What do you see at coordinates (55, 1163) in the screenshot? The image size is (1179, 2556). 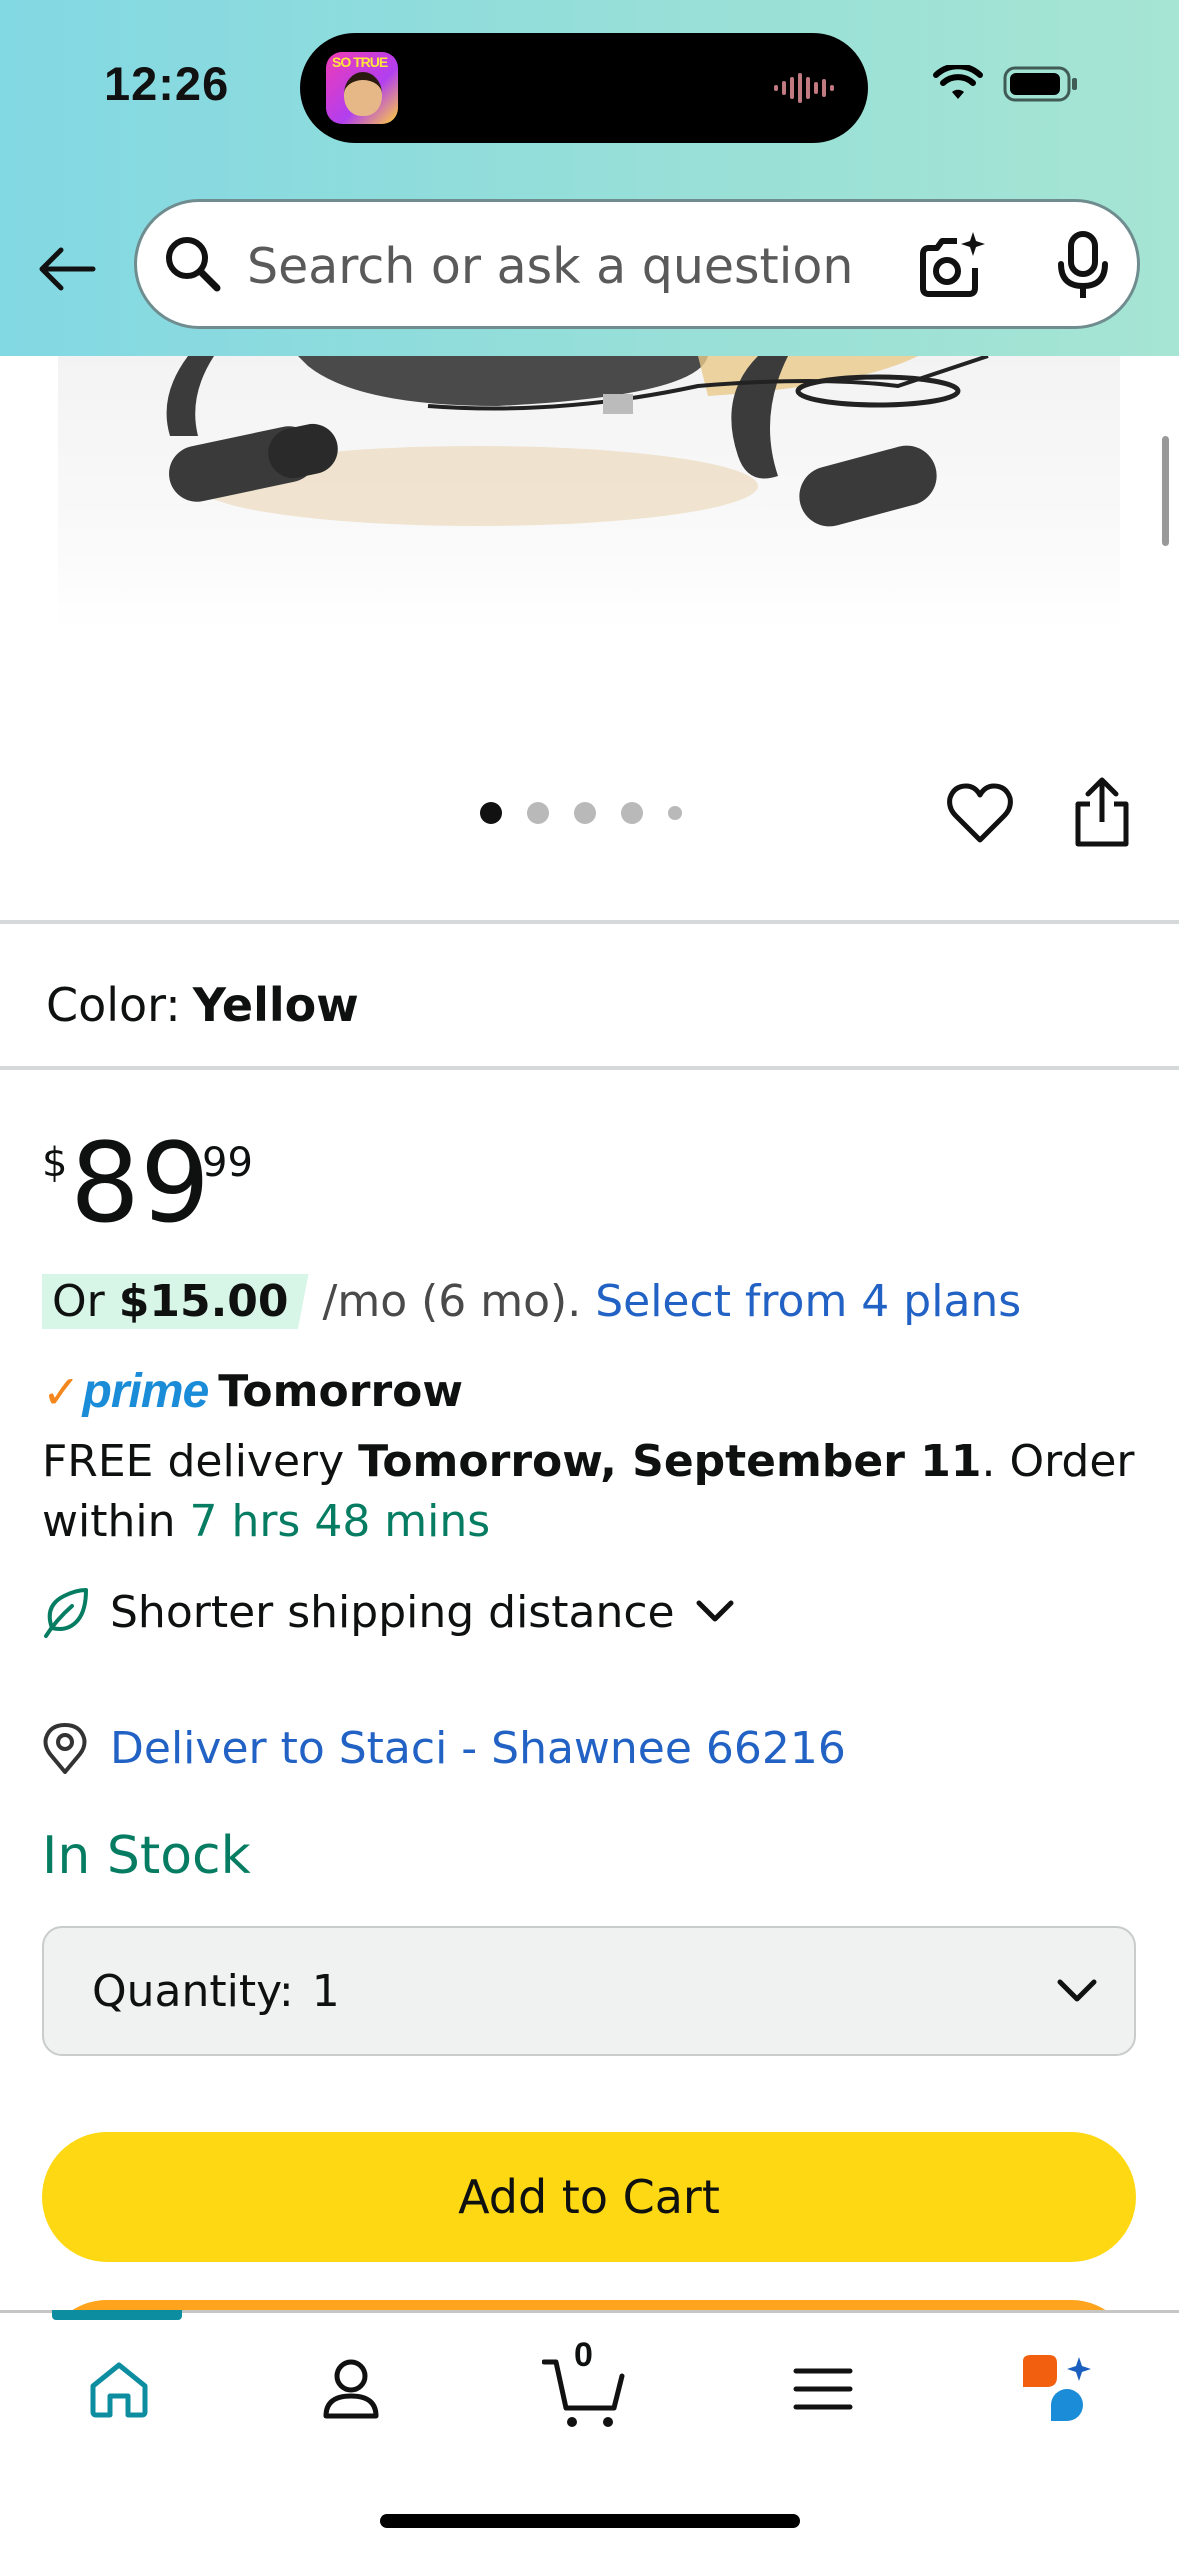 I see `price-currency: $` at bounding box center [55, 1163].